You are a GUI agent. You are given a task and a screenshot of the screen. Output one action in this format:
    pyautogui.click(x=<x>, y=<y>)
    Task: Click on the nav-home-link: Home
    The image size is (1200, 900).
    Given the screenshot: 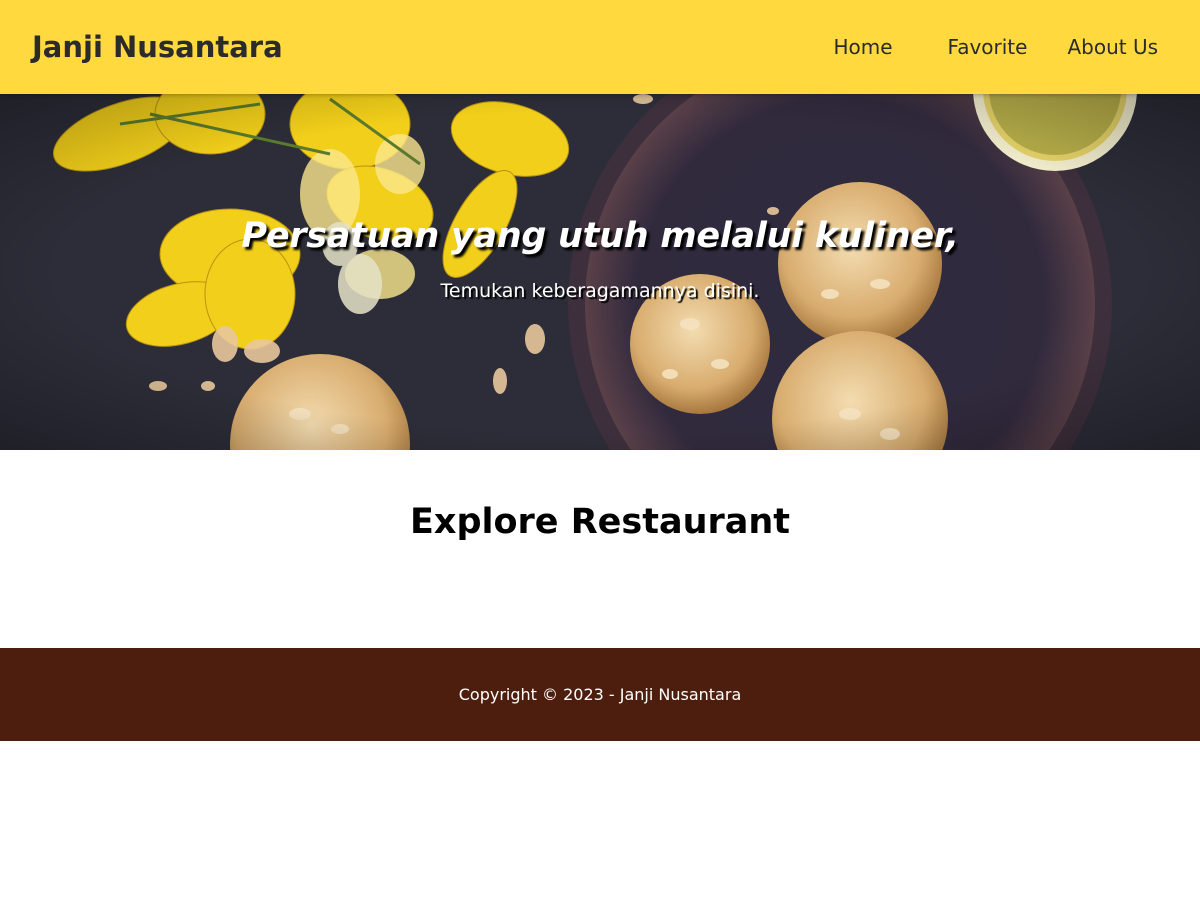 What is the action you would take?
    pyautogui.click(x=870, y=47)
    